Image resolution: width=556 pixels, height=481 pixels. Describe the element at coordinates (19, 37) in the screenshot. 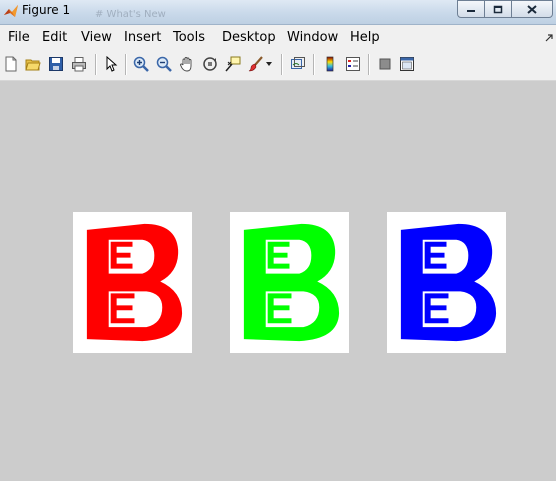

I see `menu-file: File` at that location.